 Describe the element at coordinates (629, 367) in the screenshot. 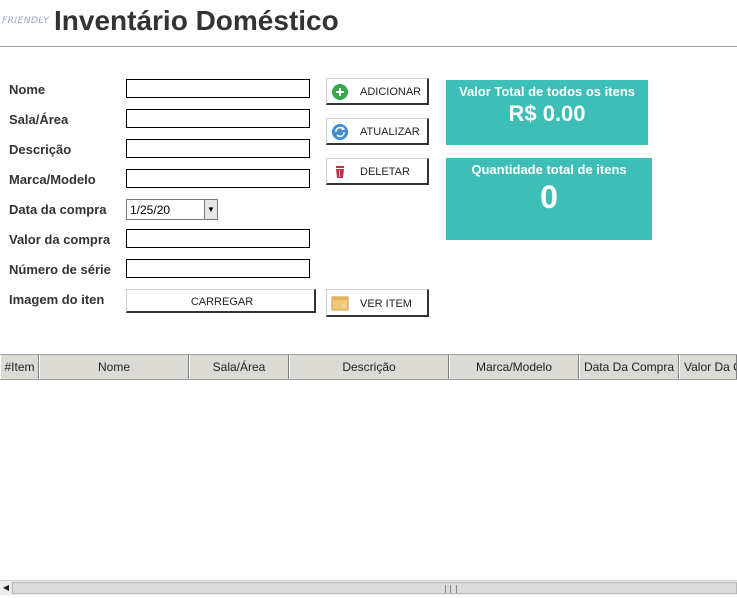

I see `column-header-data: Data Da Compra` at that location.